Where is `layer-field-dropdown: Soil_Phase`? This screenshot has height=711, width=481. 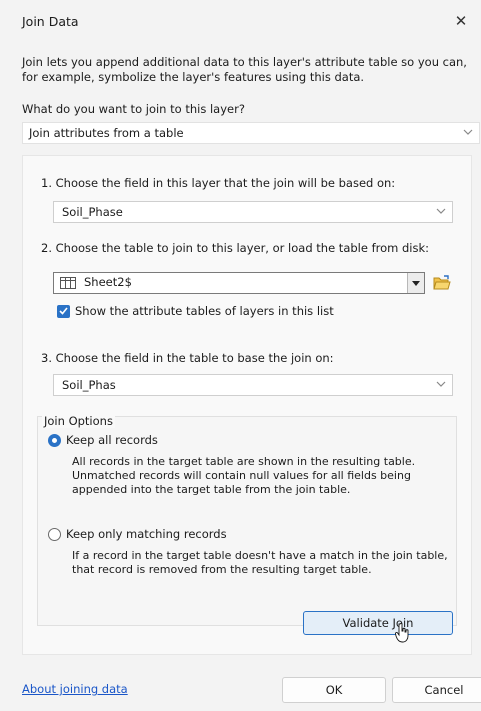
layer-field-dropdown: Soil_Phase is located at coordinates (253, 212).